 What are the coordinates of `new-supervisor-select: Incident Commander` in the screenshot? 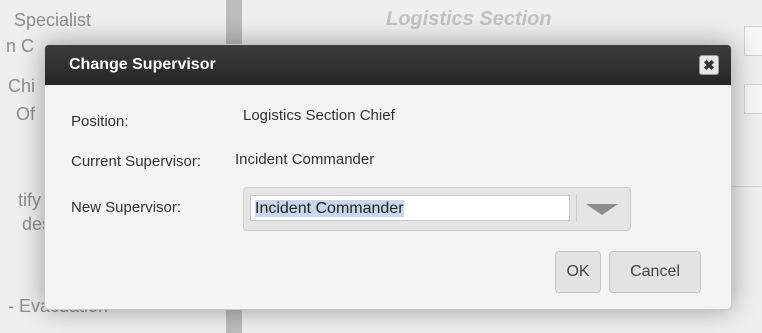 It's located at (437, 209).